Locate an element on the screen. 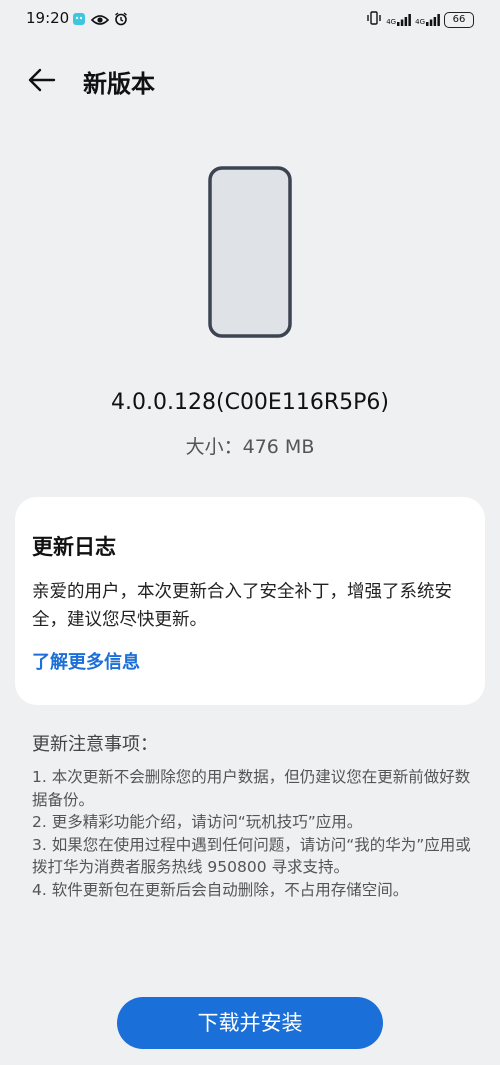 This screenshot has height=1065, width=500. status-bar: 19:20 4G 4G 66 is located at coordinates (250, 20).